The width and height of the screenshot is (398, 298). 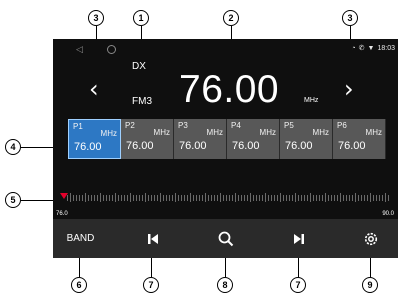 I want to click on settings-button, so click(x=370, y=238).